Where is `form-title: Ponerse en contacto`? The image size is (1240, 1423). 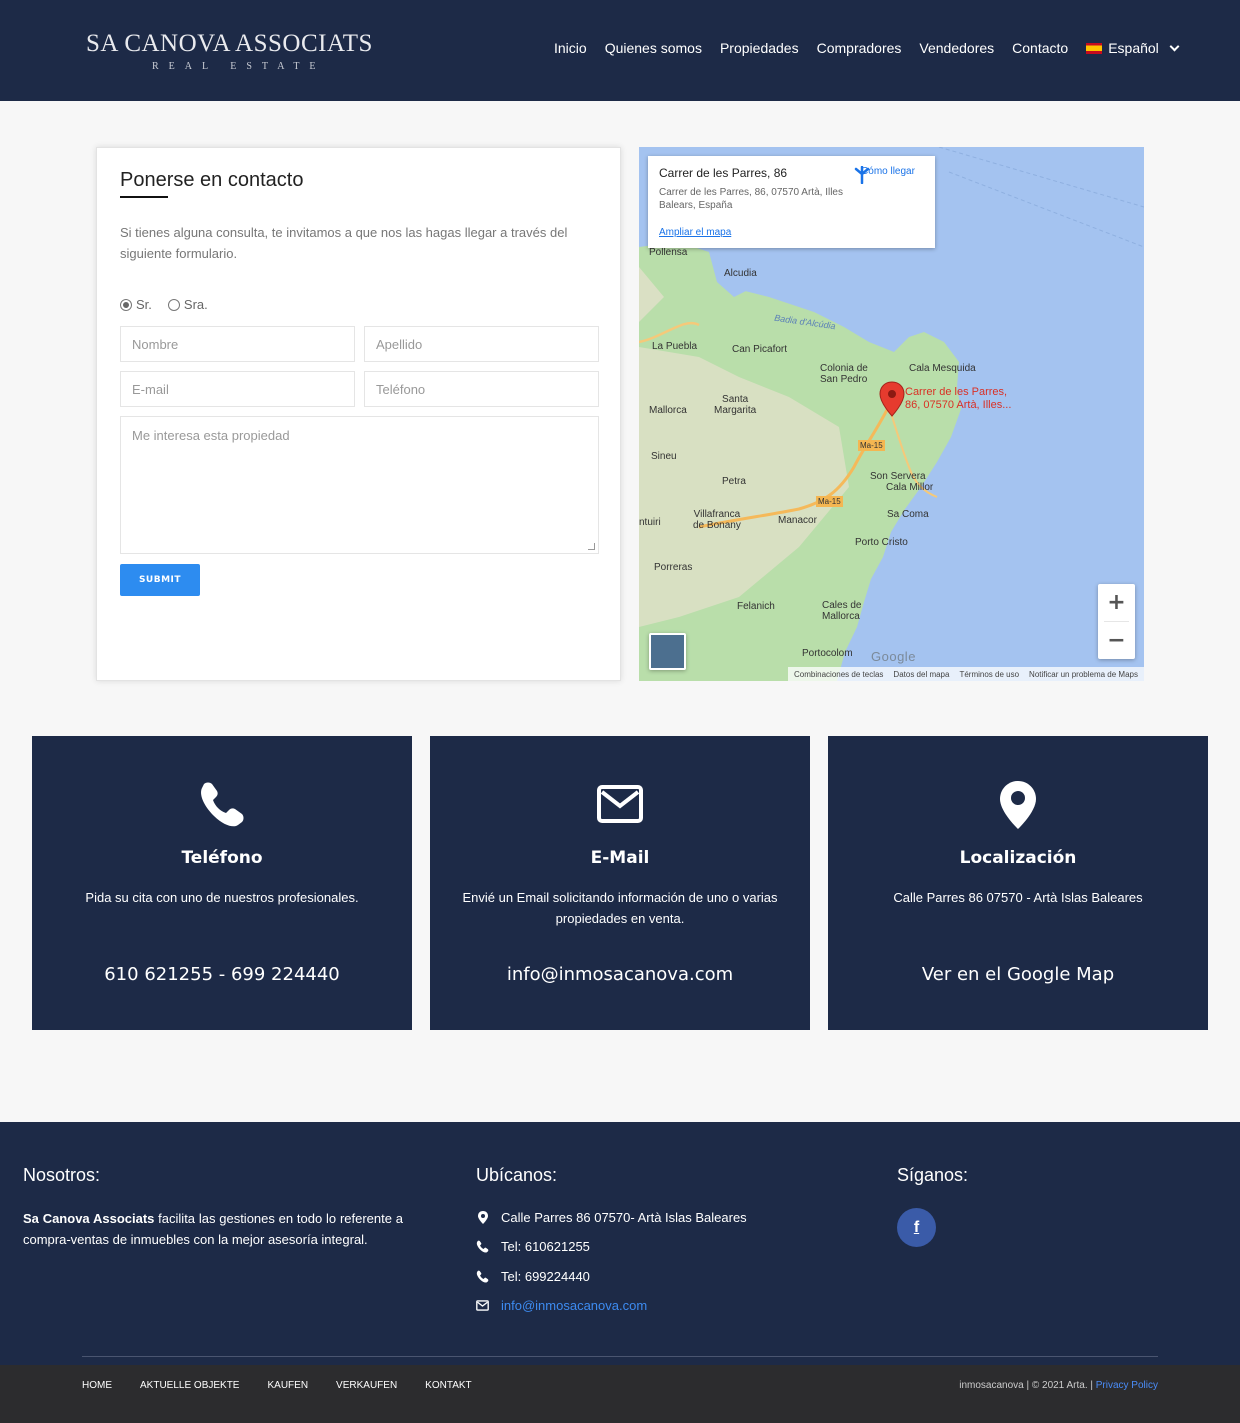 form-title: Ponerse en contacto is located at coordinates (212, 180).